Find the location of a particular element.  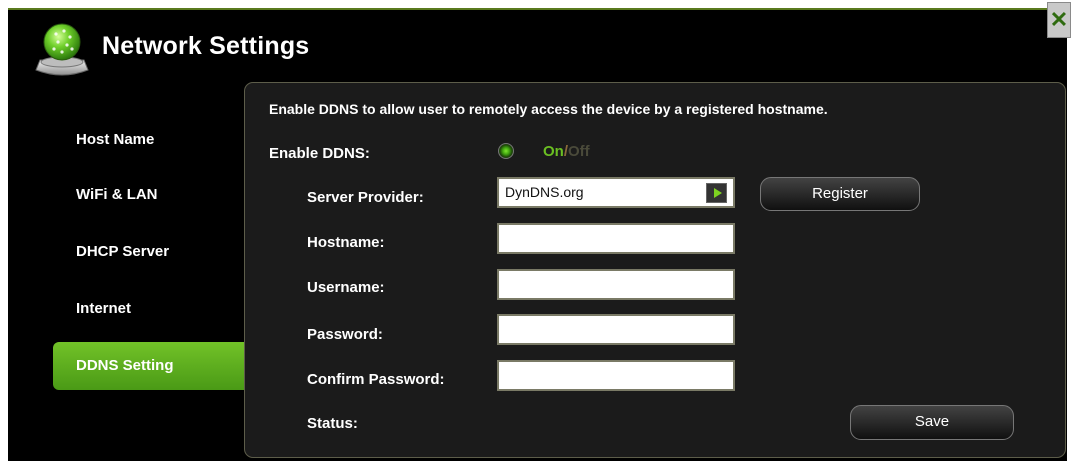

close-icon: ✕ is located at coordinates (1059, 19).